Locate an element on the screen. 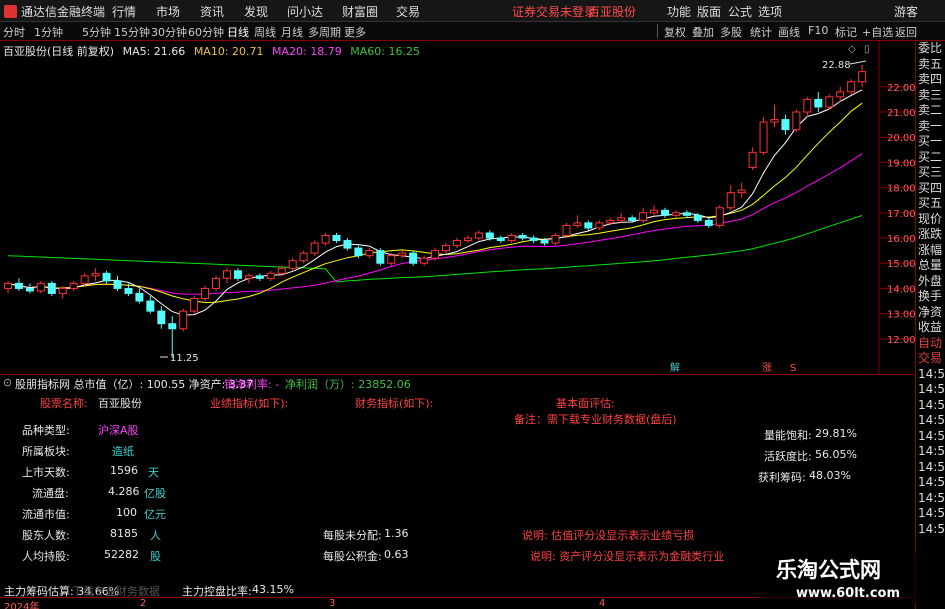 Image resolution: width=945 pixels, height=609 pixels. period-weekly: 周线 is located at coordinates (265, 32).